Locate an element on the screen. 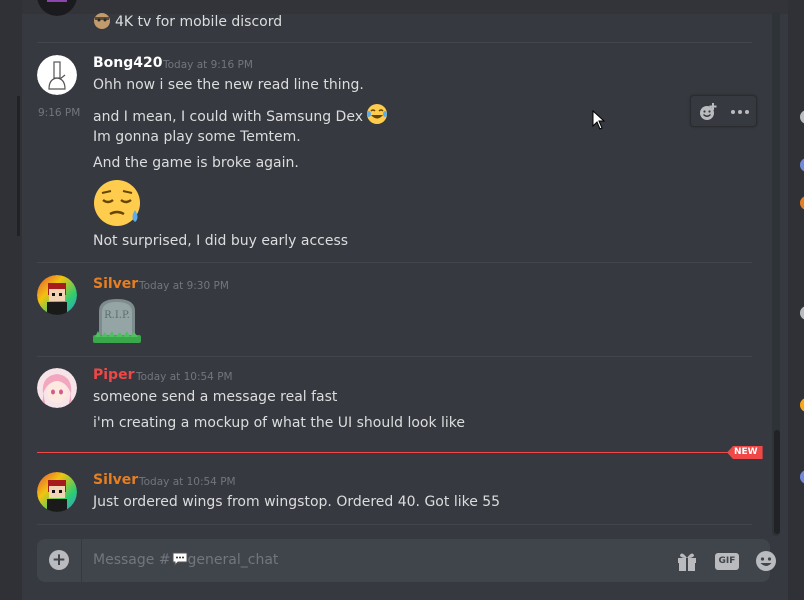 The width and height of the screenshot is (804, 600). add-reaction-icon is located at coordinates (708, 112).